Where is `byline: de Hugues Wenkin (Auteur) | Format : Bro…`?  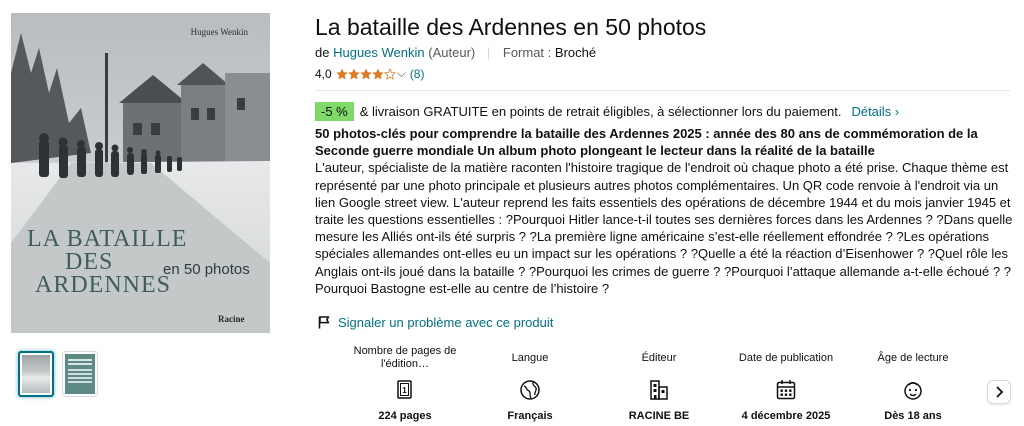 byline: de Hugues Wenkin (Auteur) | Format : Bro… is located at coordinates (455, 53).